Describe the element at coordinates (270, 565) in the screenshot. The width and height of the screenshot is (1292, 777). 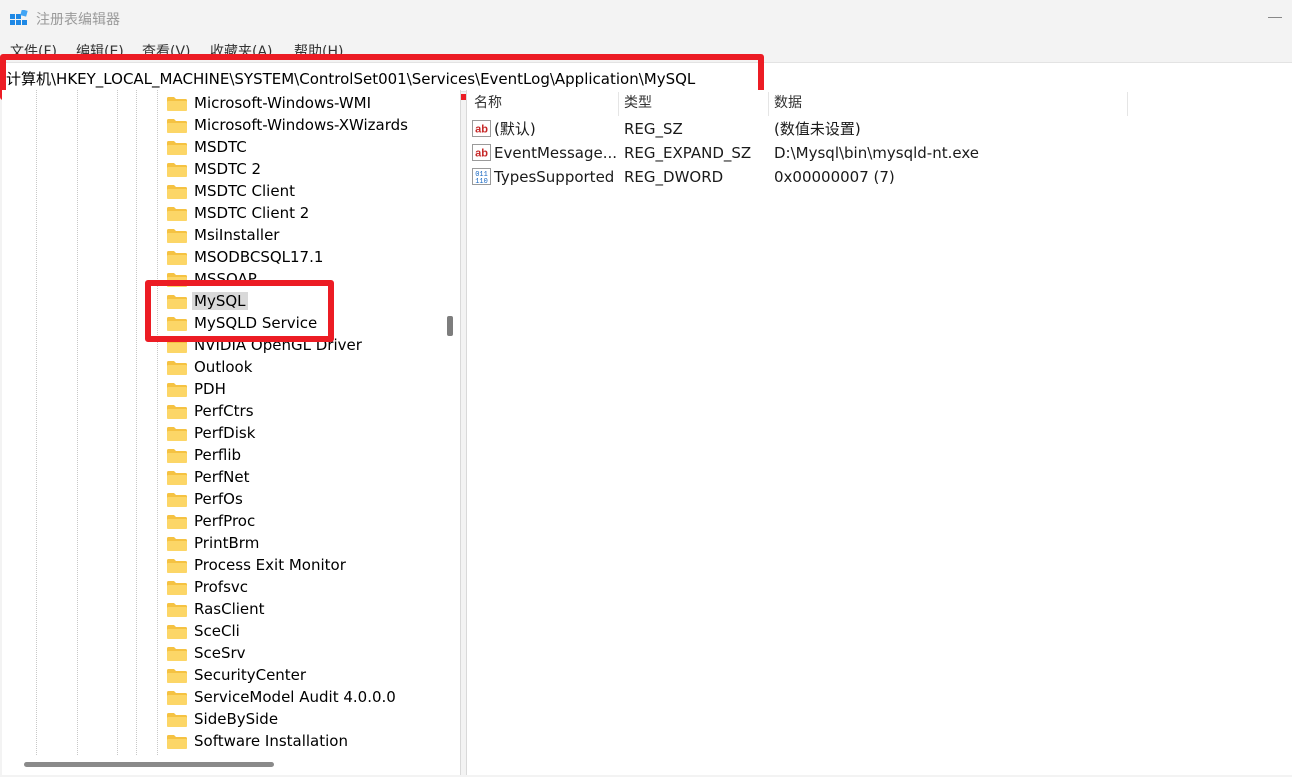
I see `tree-item-label: Process Exit Monitor` at that location.